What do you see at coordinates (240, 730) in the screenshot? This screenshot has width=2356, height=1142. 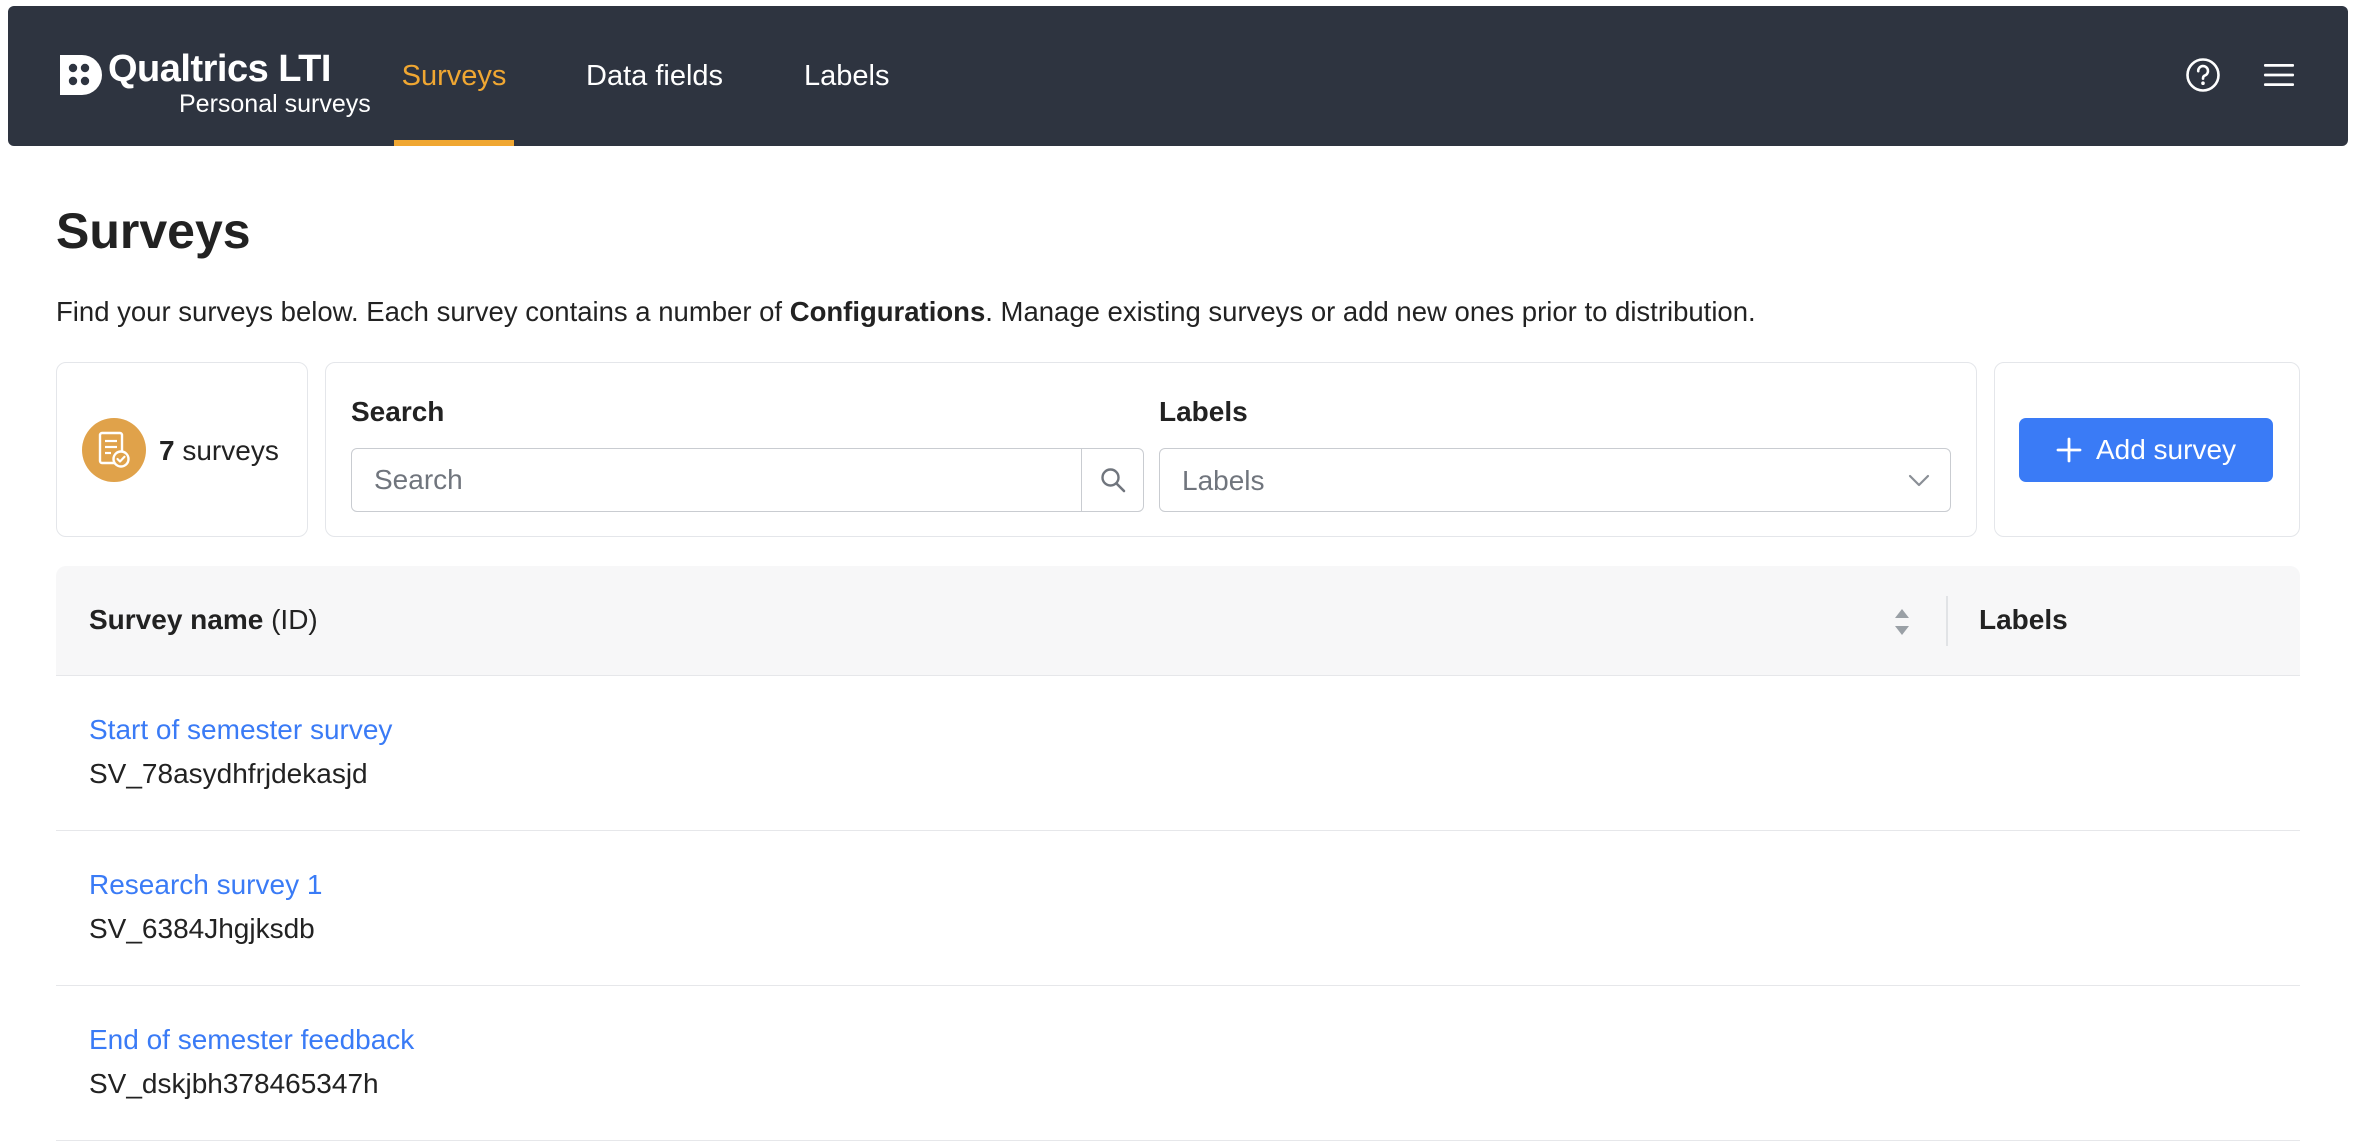 I see `survey-name-link: Start of semester survey` at bounding box center [240, 730].